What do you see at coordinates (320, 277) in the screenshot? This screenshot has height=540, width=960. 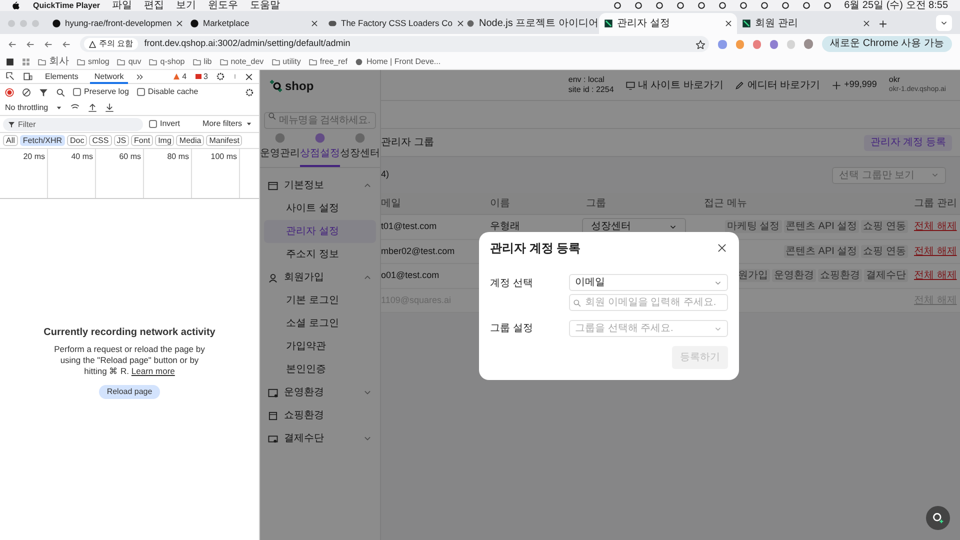 I see `sidebar-group: 회원가입` at bounding box center [320, 277].